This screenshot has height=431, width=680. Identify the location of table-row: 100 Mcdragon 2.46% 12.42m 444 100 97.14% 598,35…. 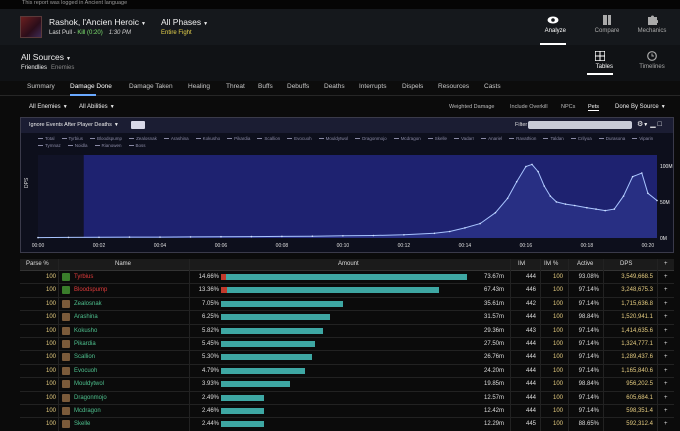
(347, 412).